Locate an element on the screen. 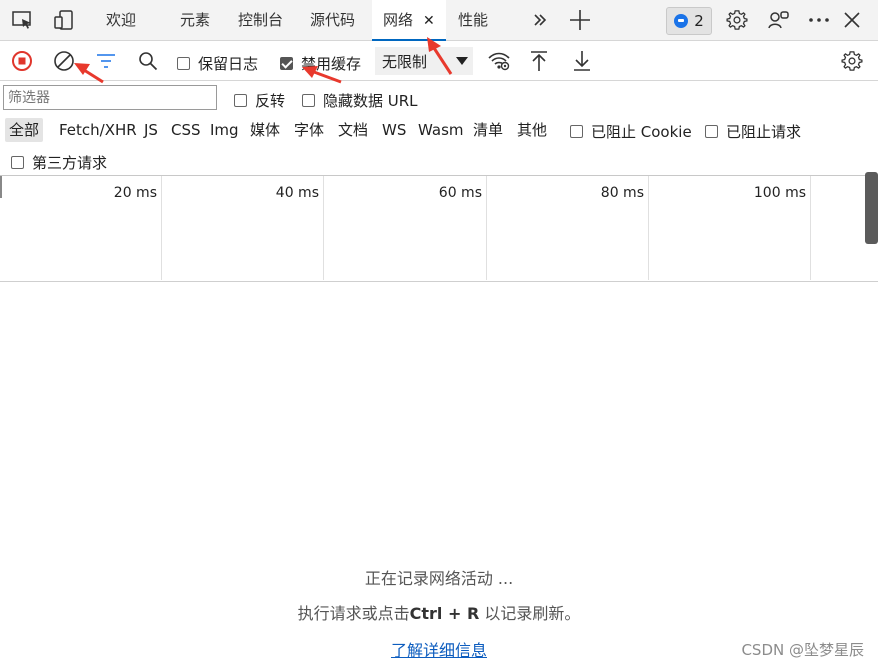 Image resolution: width=878 pixels, height=668 pixels. blocked-cookies-checkbox: 已阻止 Cookie is located at coordinates (631, 131).